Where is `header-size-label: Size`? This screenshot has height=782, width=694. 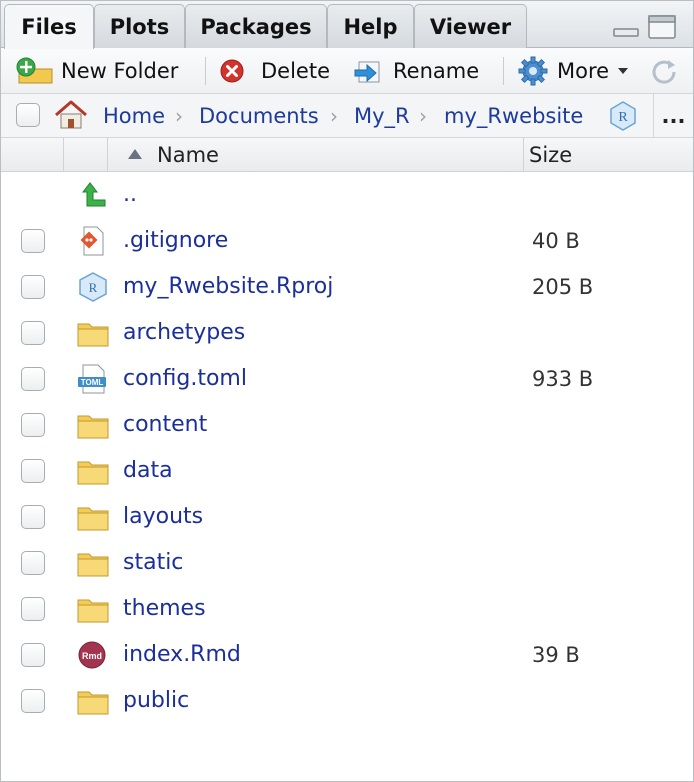 header-size-label: Size is located at coordinates (551, 155).